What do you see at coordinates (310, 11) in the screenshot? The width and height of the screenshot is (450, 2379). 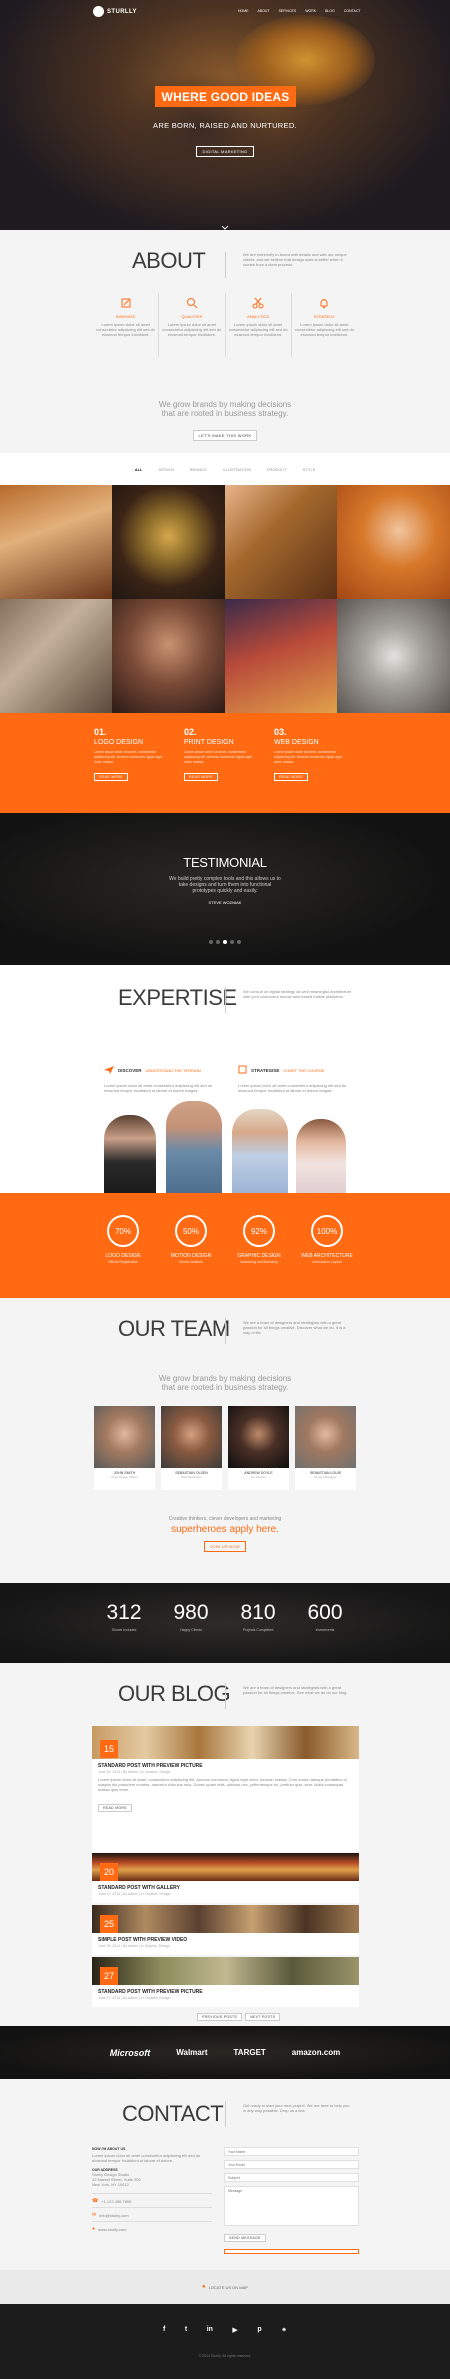 I see `nav-item-work: WORK` at bounding box center [310, 11].